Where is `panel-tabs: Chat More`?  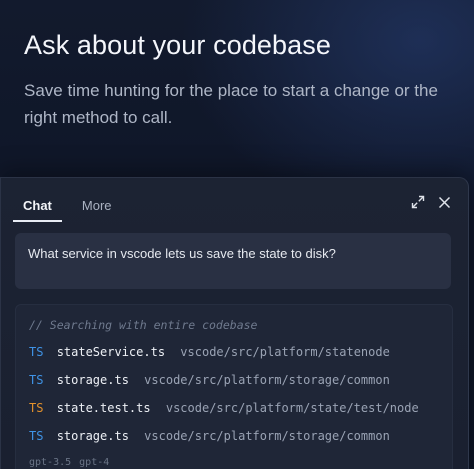
panel-tabs: Chat More is located at coordinates (67, 210).